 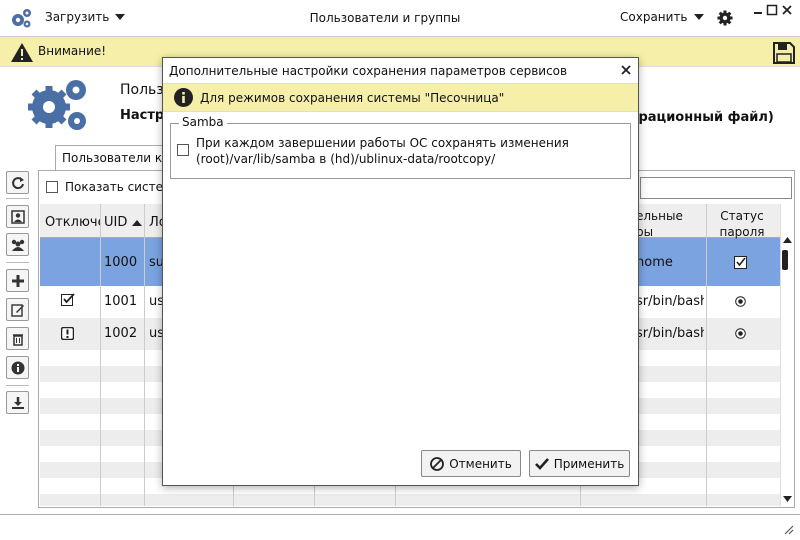 I want to click on load-menu: Загрузить, so click(x=85, y=17).